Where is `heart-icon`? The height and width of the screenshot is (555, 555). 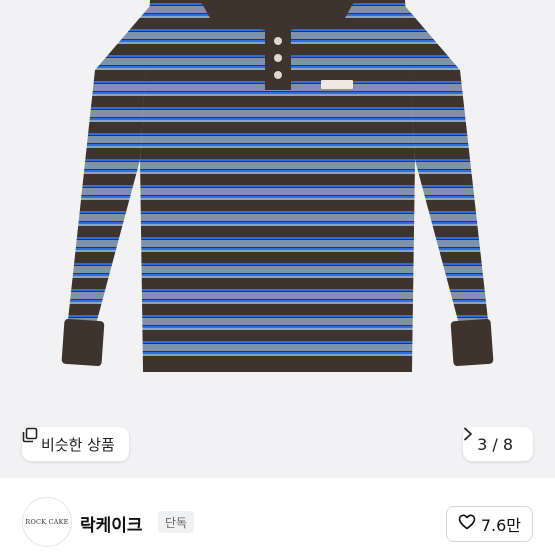 heart-icon is located at coordinates (467, 524).